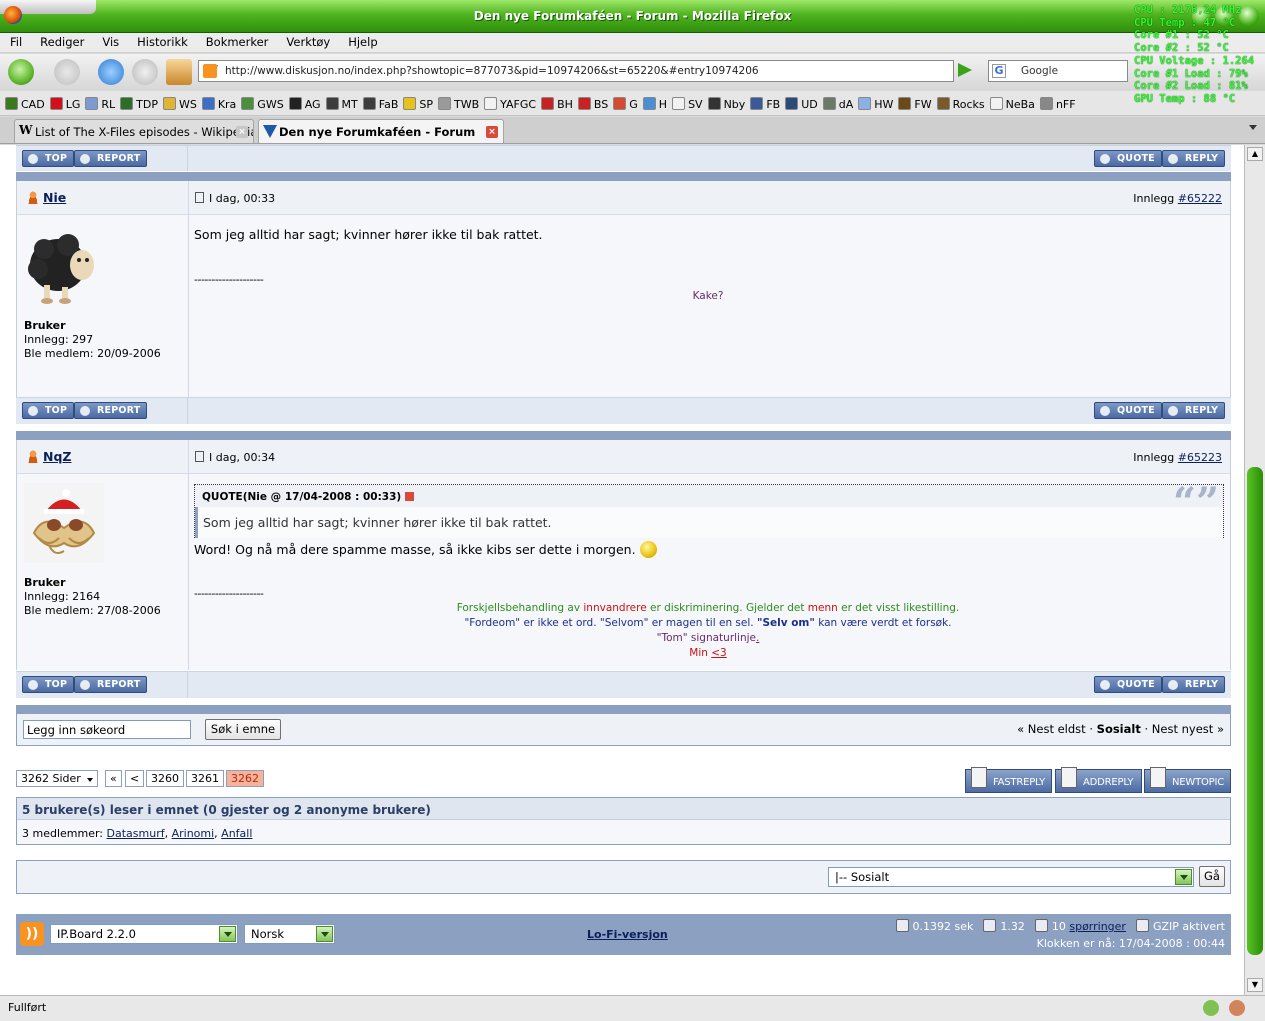 Image resolution: width=1265 pixels, height=1021 pixels. Describe the element at coordinates (113, 778) in the screenshot. I see `first-page-link: «` at that location.